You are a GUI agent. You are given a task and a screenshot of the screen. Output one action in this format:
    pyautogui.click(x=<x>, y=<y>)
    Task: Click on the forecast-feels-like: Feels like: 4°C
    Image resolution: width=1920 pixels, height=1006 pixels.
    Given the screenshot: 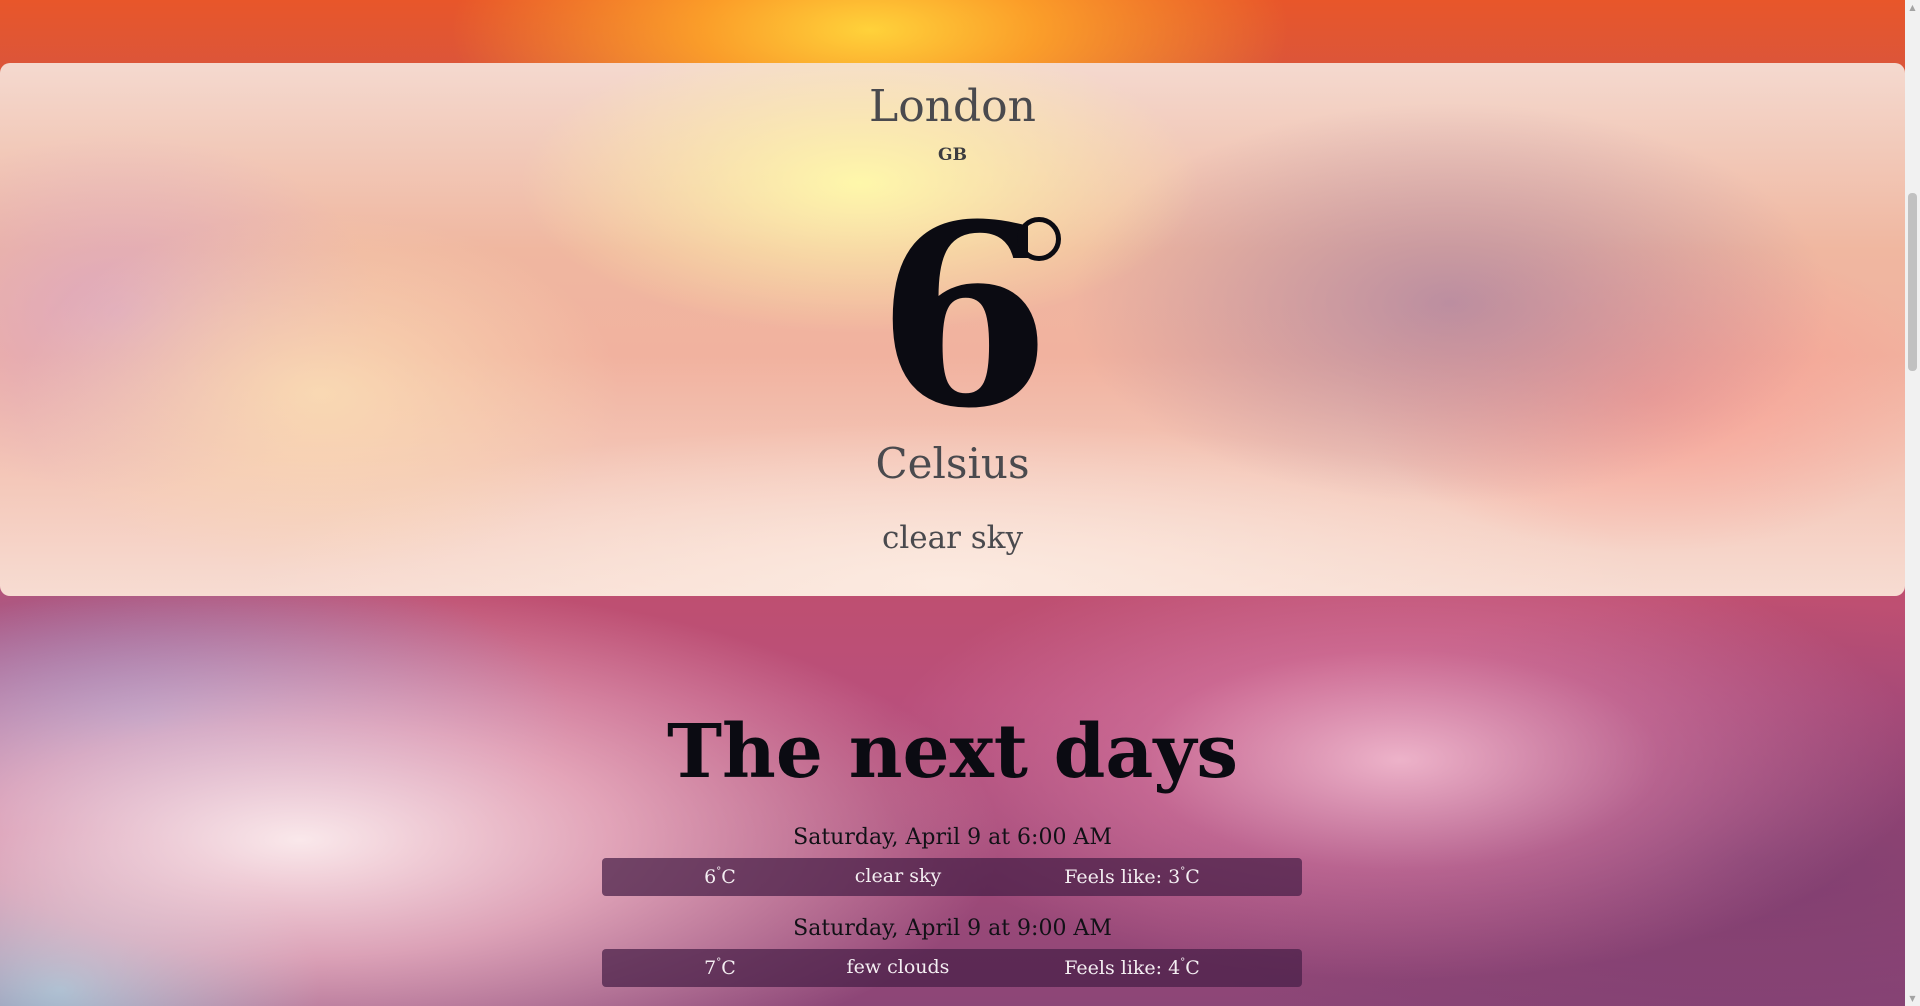 What is the action you would take?
    pyautogui.click(x=1132, y=968)
    